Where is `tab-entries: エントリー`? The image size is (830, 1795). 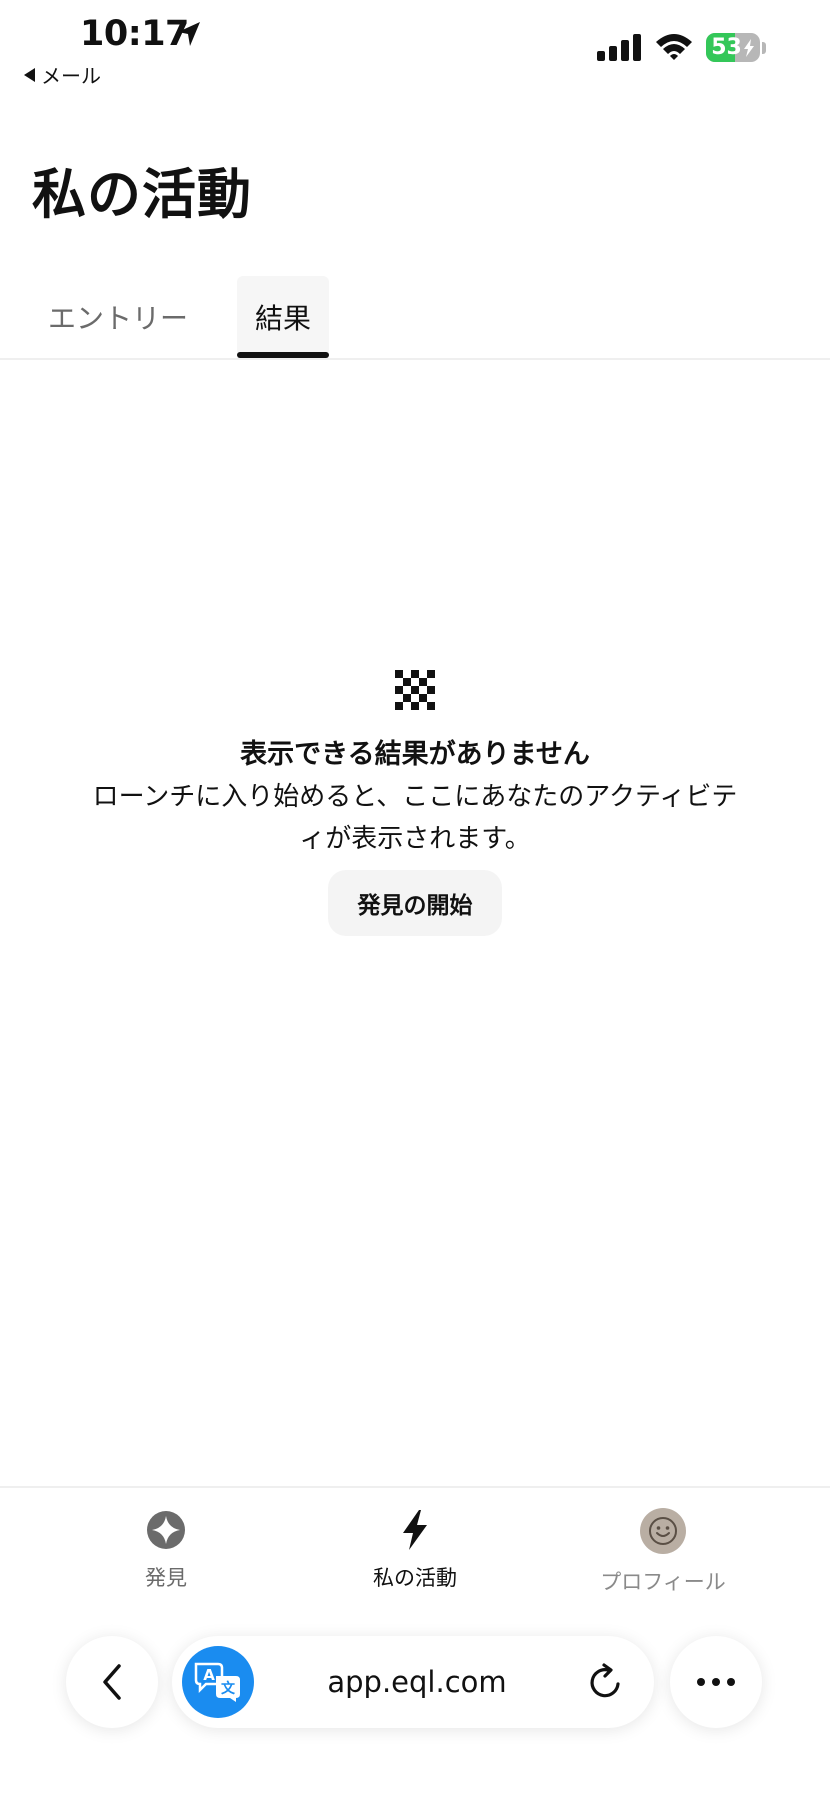
tab-entries: エントリー is located at coordinates (118, 317).